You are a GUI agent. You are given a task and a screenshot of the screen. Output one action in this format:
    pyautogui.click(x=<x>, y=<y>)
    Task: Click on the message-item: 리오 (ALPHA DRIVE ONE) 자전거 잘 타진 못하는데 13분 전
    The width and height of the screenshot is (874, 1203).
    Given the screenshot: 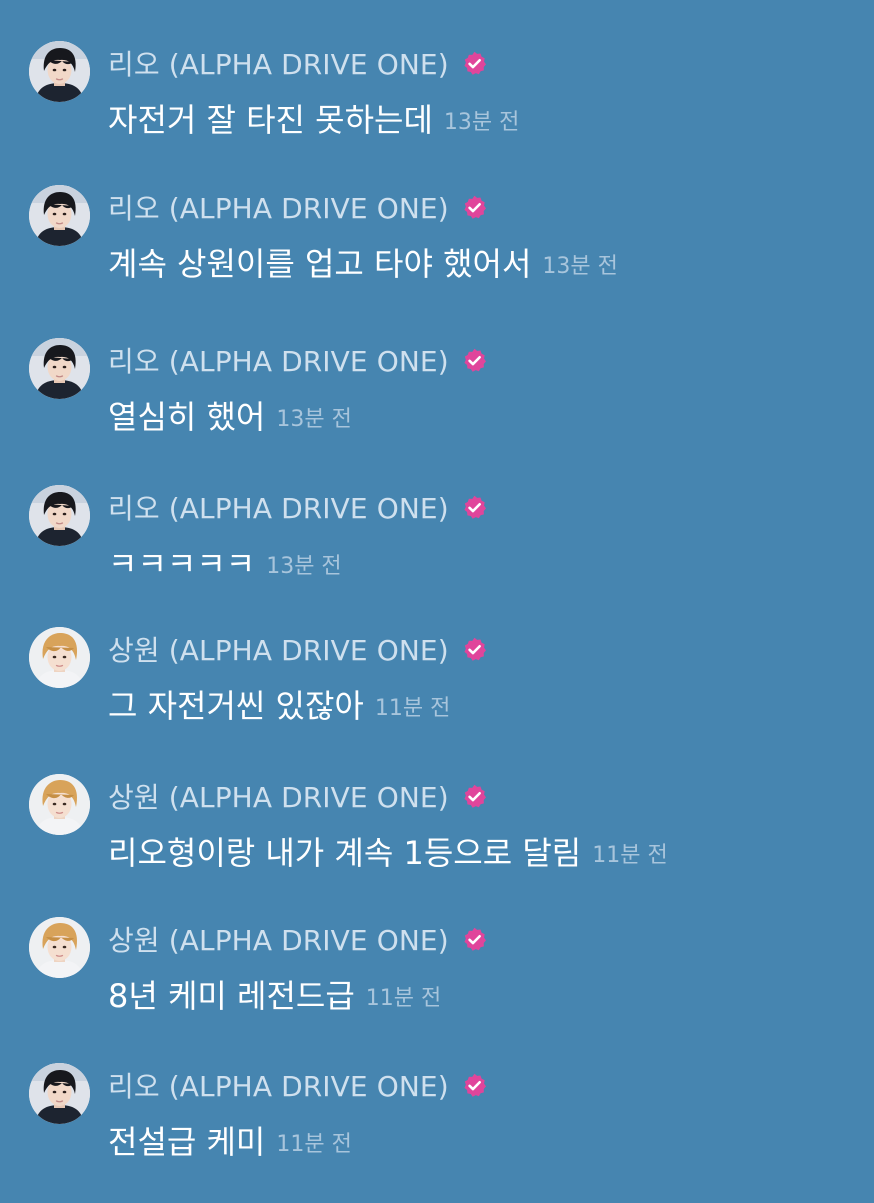 What is the action you would take?
    pyautogui.click(x=437, y=111)
    